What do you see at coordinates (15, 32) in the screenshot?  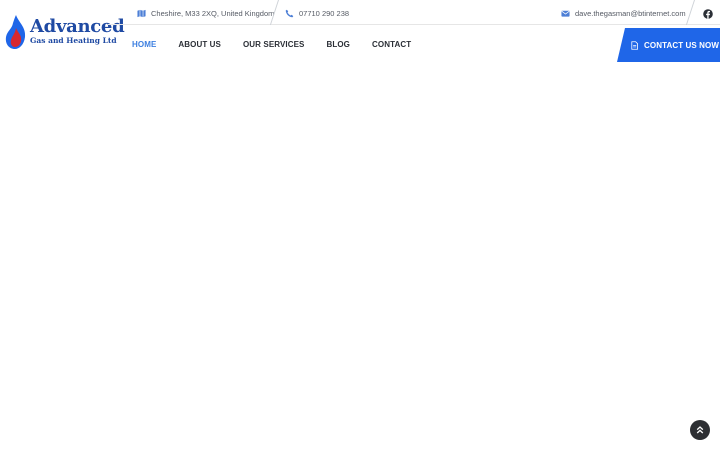 I see `flame-logo-icon` at bounding box center [15, 32].